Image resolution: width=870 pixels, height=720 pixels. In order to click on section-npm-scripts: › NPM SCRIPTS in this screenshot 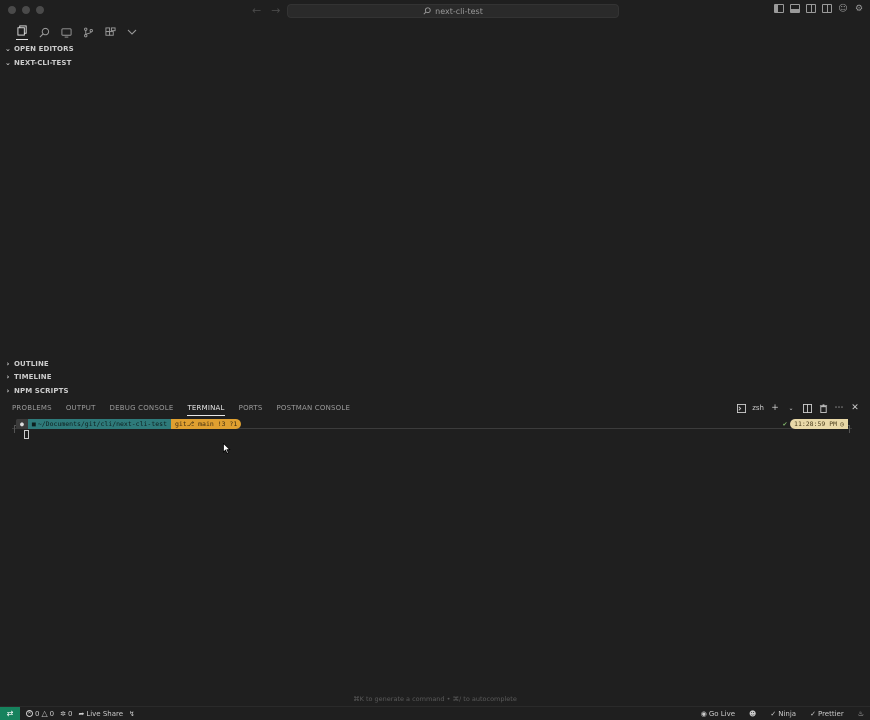, I will do `click(36, 391)`.